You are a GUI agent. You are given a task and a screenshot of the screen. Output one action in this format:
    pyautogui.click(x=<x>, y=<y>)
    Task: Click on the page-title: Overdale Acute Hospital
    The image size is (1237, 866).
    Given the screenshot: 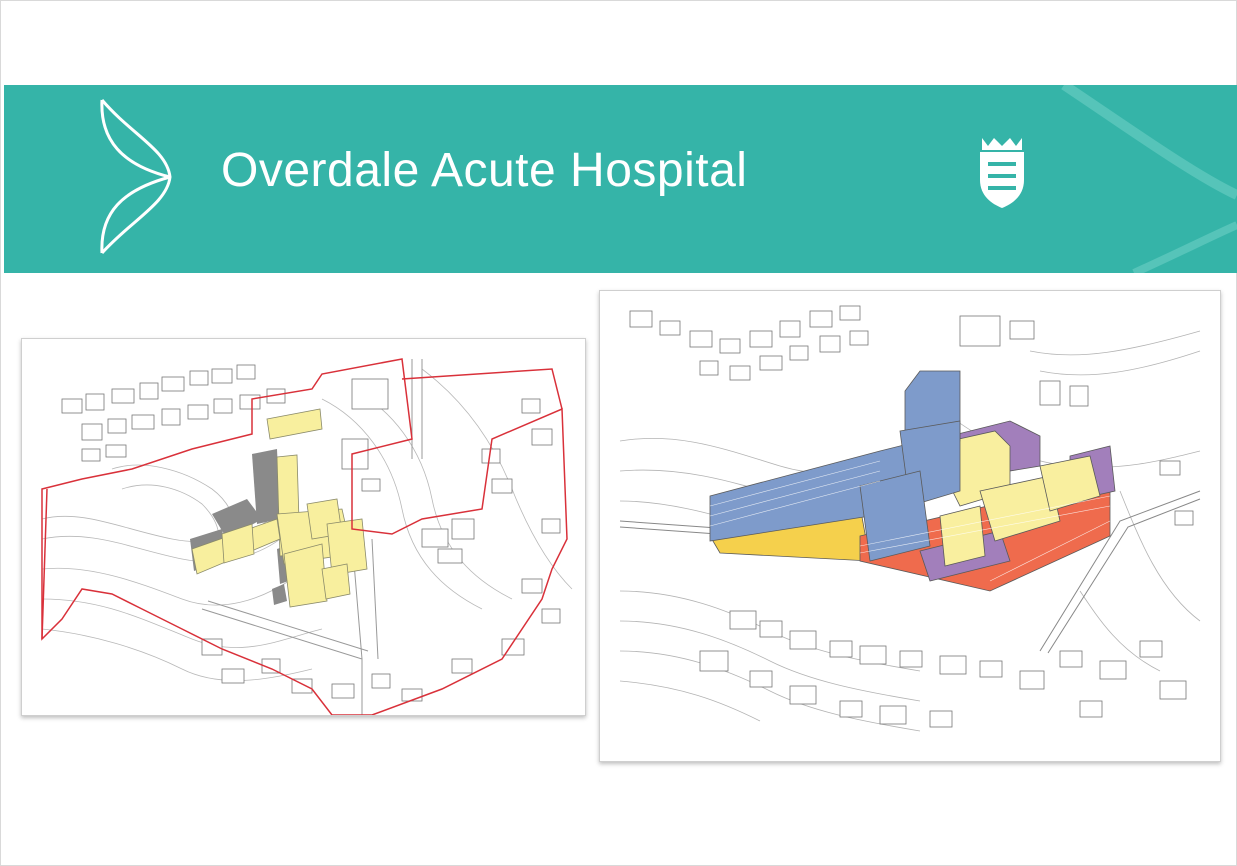 What is the action you would take?
    pyautogui.click(x=484, y=170)
    